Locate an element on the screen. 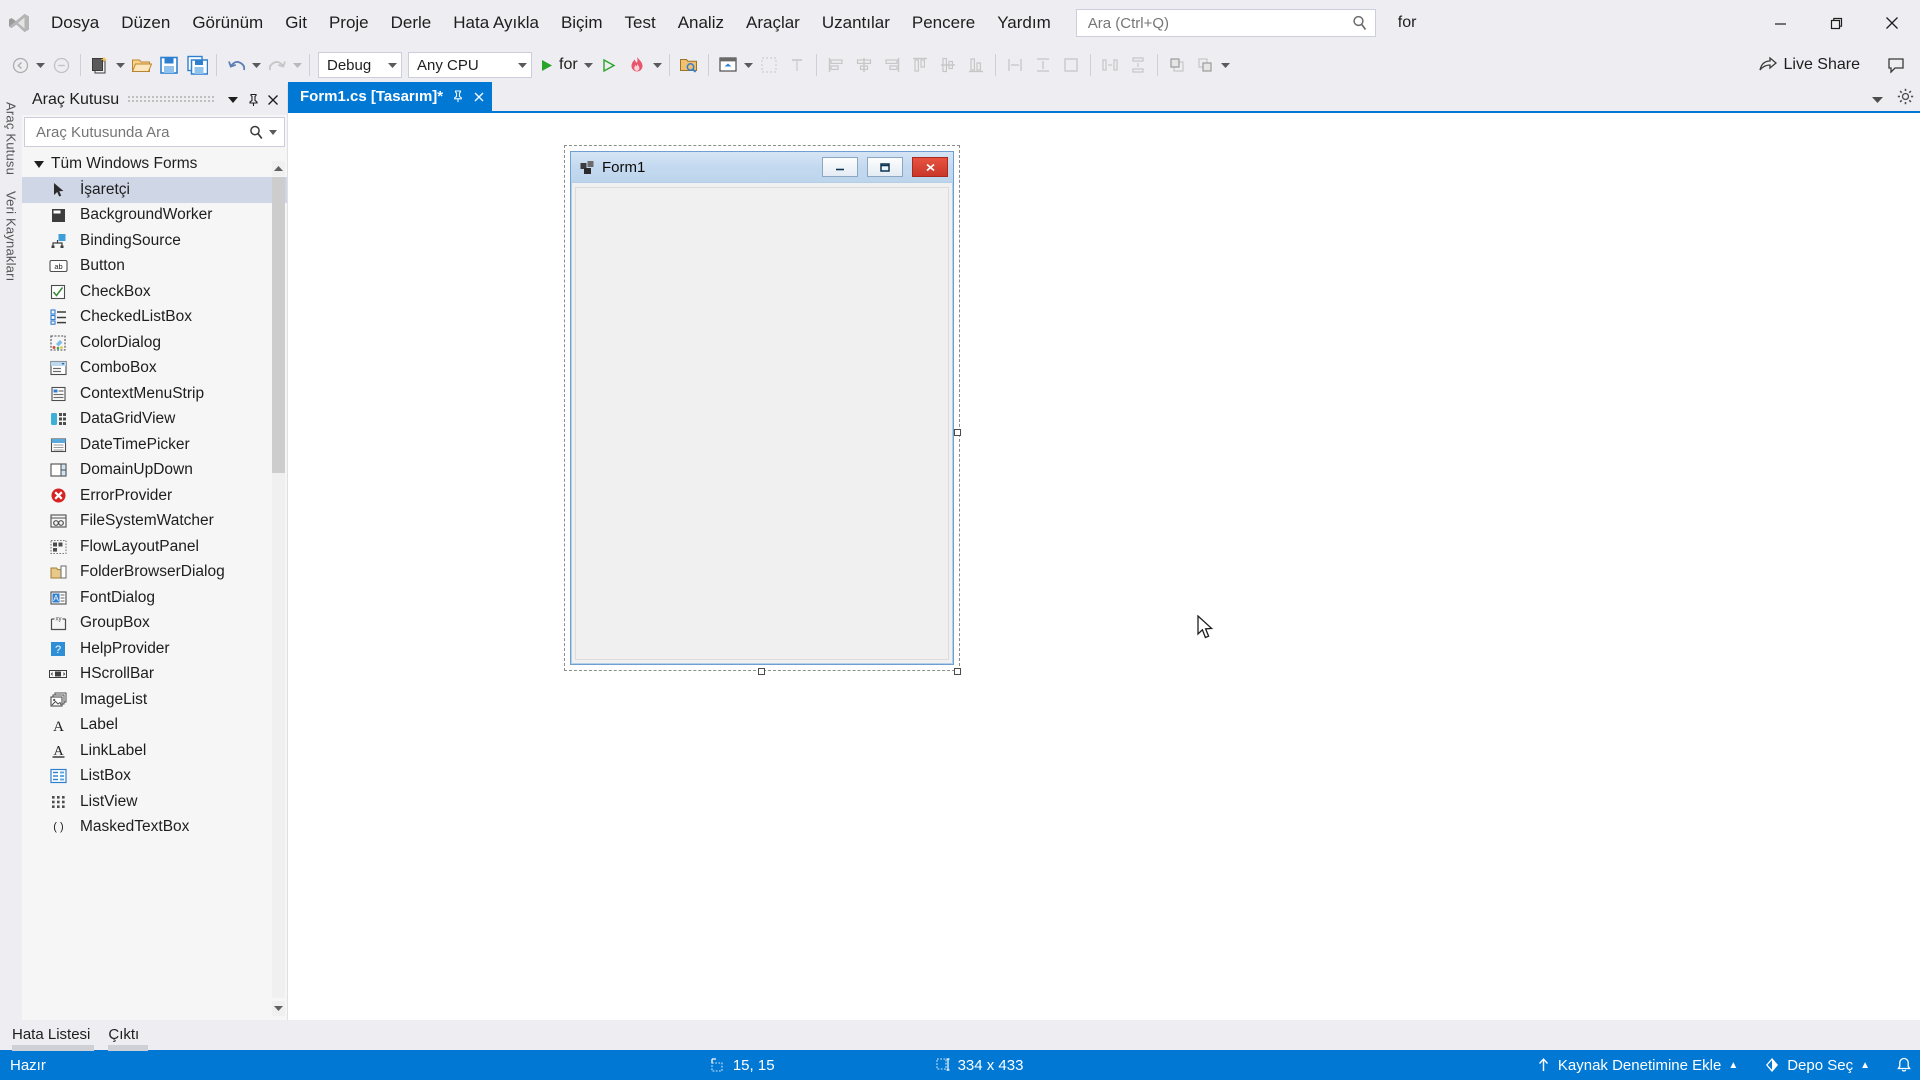 Image resolution: width=1920 pixels, height=1080 pixels. hot-reload-icon is located at coordinates (637, 65).